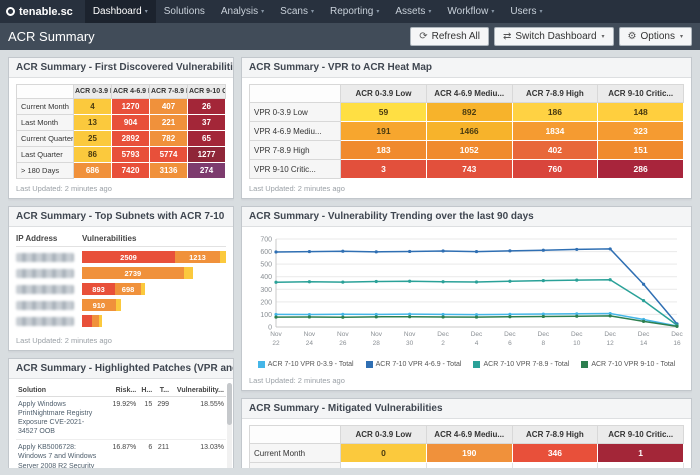  I want to click on value-cell: 1052, so click(469, 150).